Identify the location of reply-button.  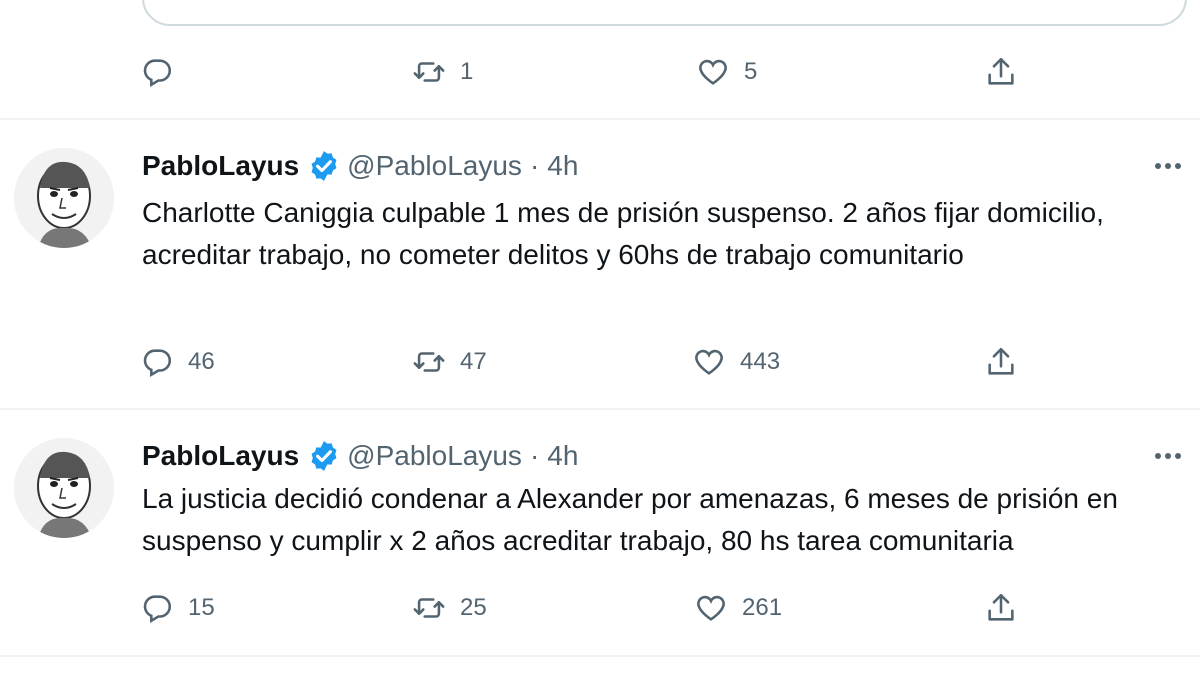
(164, 72).